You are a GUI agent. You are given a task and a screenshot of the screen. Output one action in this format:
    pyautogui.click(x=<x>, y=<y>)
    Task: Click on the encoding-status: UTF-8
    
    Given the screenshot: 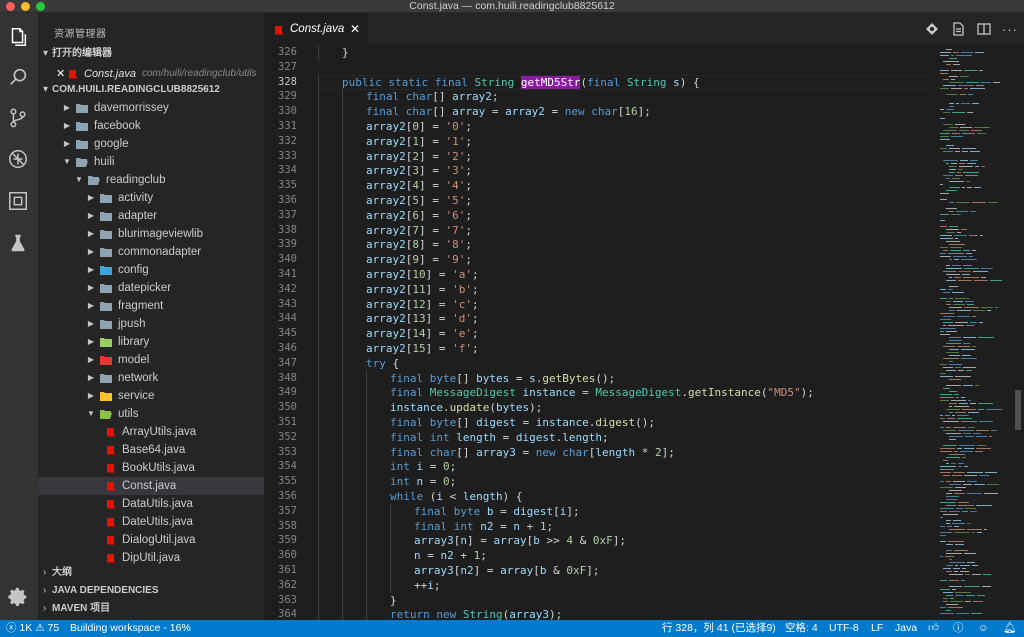 What is the action you would take?
    pyautogui.click(x=844, y=628)
    